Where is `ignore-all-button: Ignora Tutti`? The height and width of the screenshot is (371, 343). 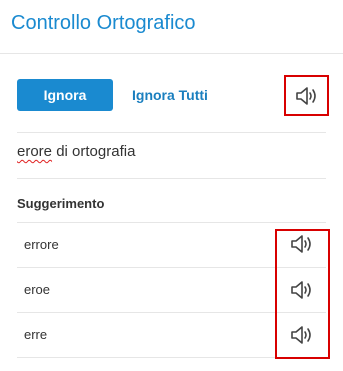
ignore-all-button: Ignora Tutti is located at coordinates (170, 95).